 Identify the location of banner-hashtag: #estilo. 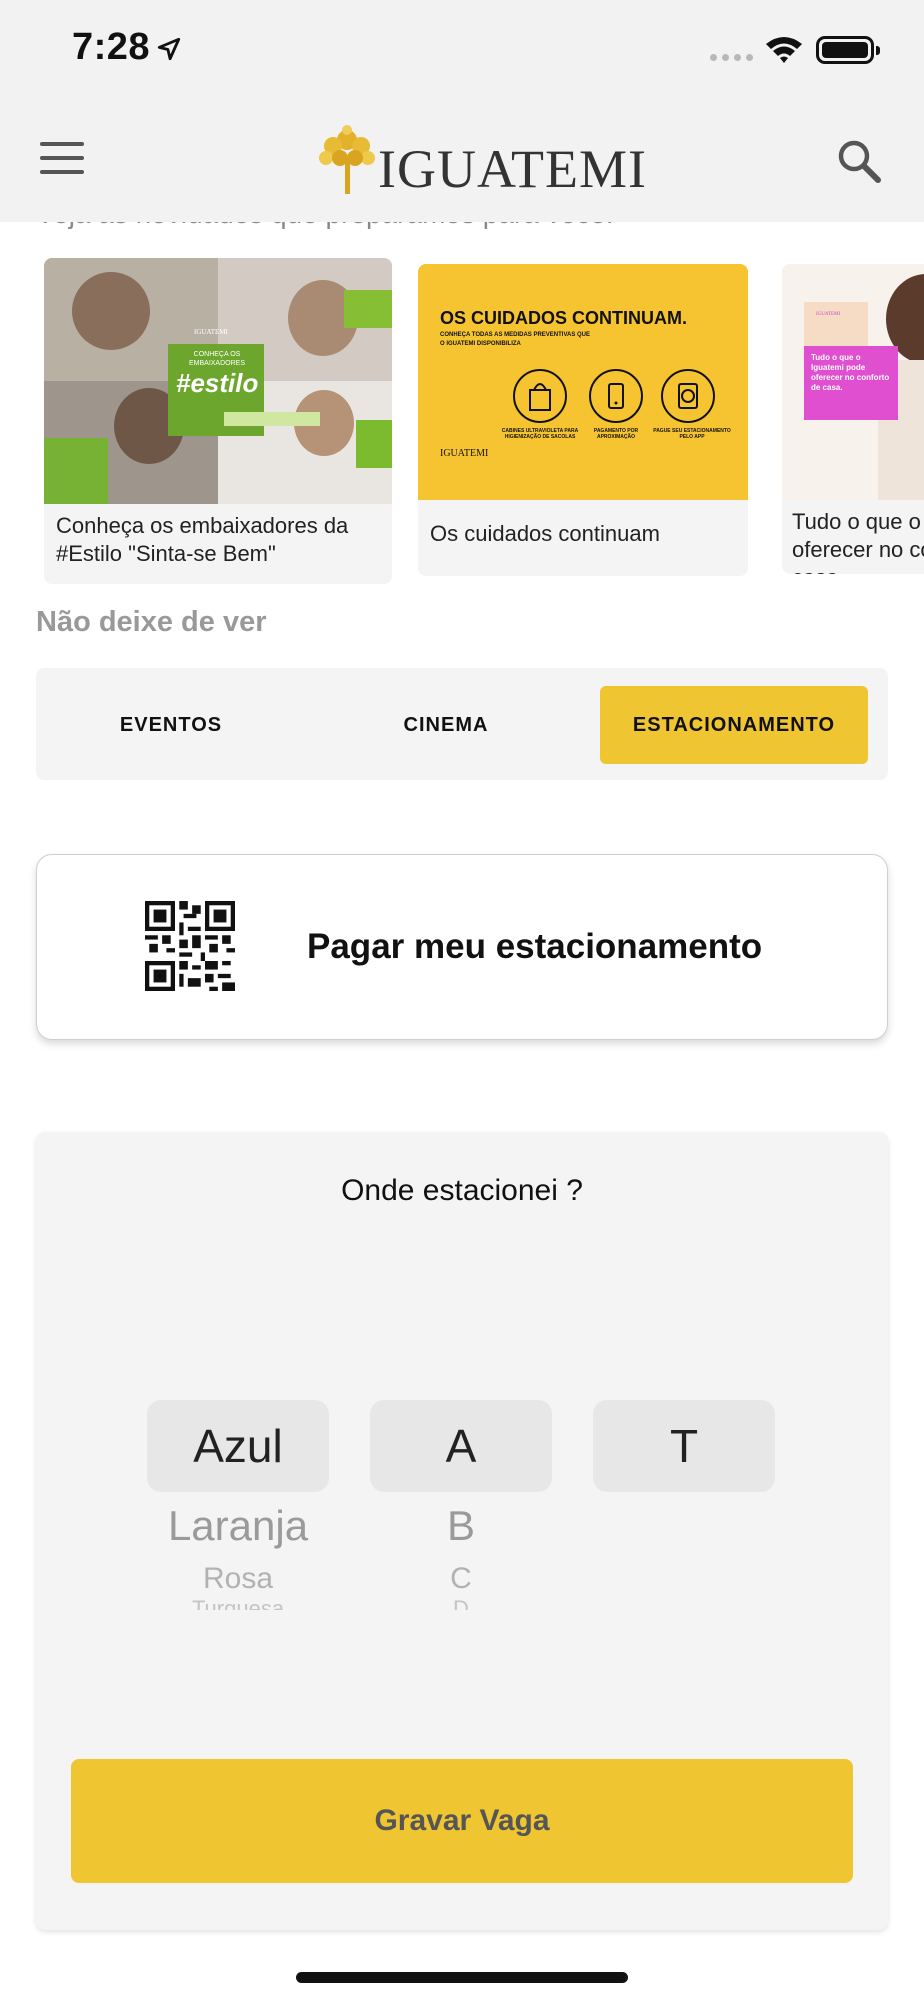
(217, 383).